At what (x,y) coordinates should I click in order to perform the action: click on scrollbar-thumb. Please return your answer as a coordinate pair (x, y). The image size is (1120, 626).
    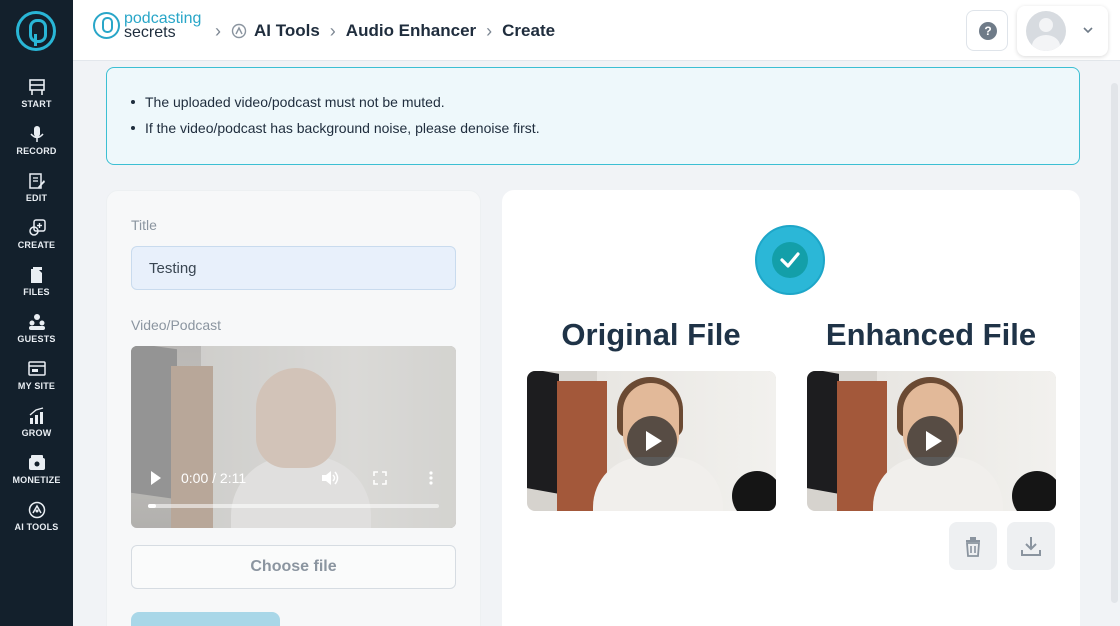
    Looking at the image, I should click on (1114, 343).